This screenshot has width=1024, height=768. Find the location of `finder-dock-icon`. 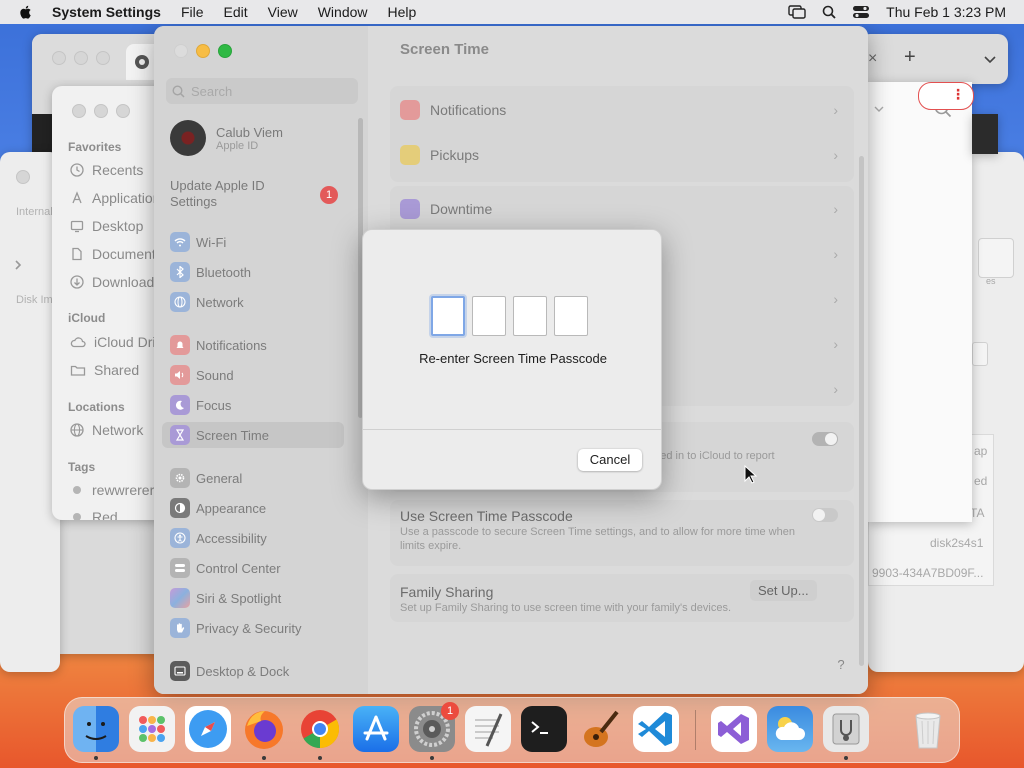

finder-dock-icon is located at coordinates (96, 729).